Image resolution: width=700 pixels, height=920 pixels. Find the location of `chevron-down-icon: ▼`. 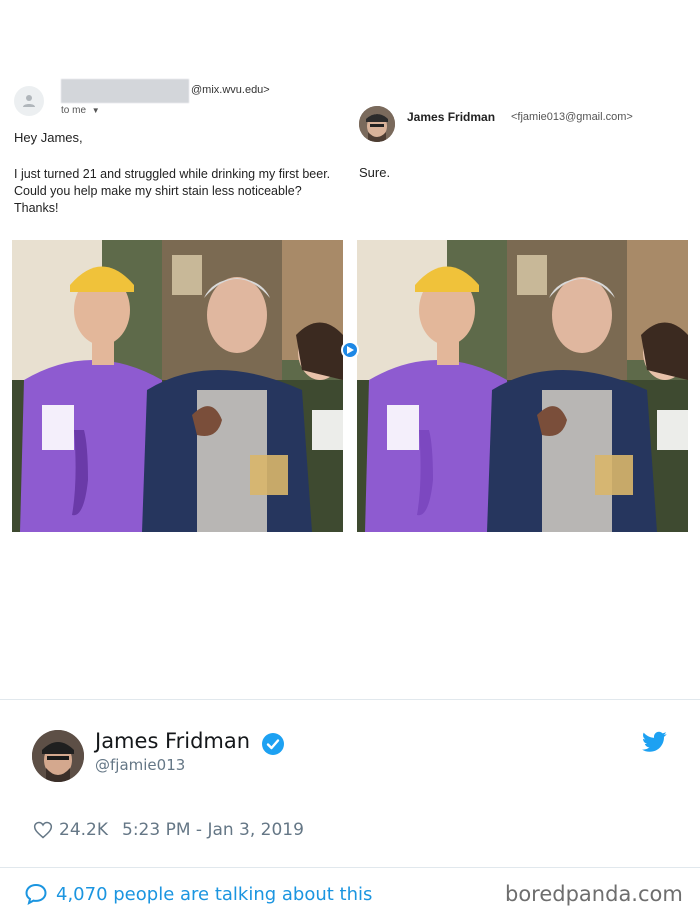

chevron-down-icon: ▼ is located at coordinates (95, 110).